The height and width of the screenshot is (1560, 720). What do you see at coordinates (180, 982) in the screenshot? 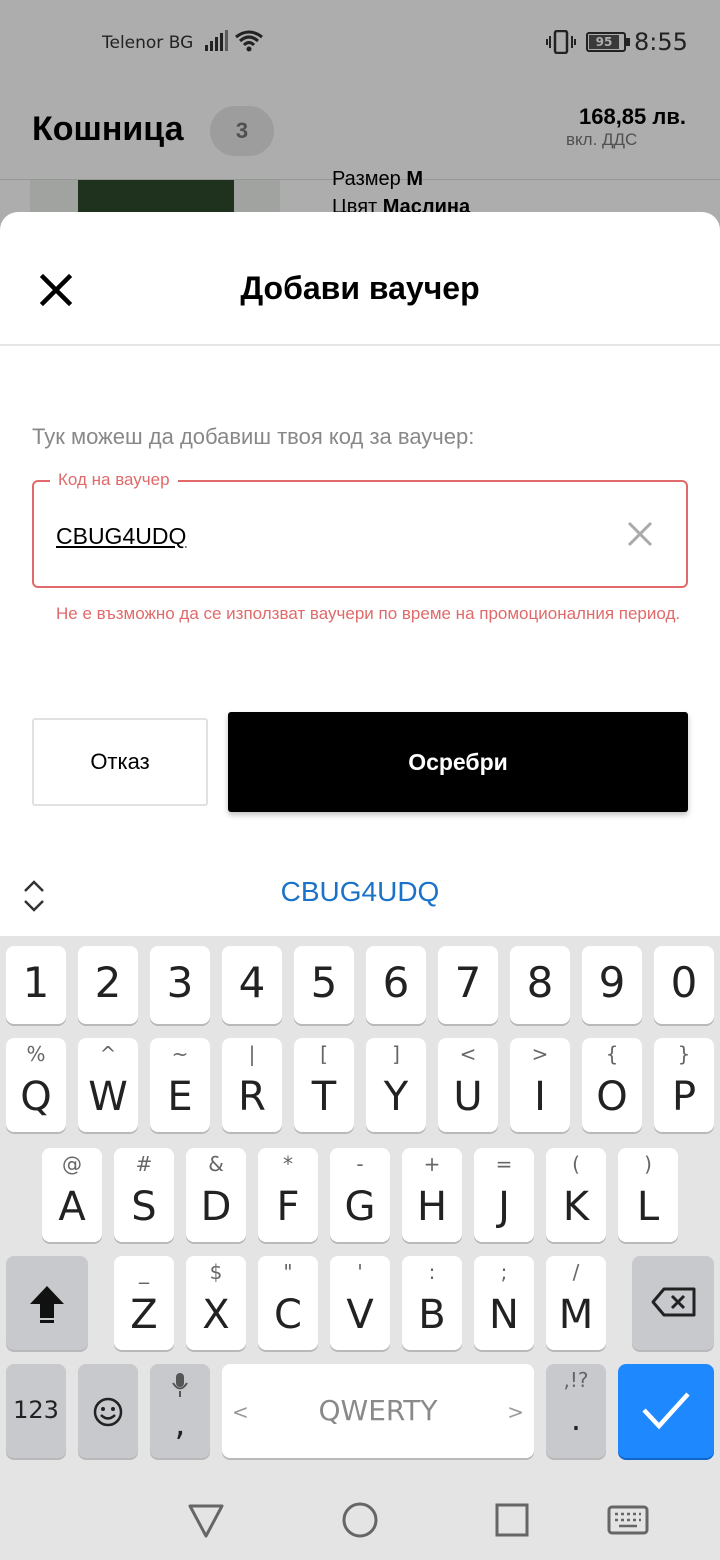
I see `key-label: 3` at bounding box center [180, 982].